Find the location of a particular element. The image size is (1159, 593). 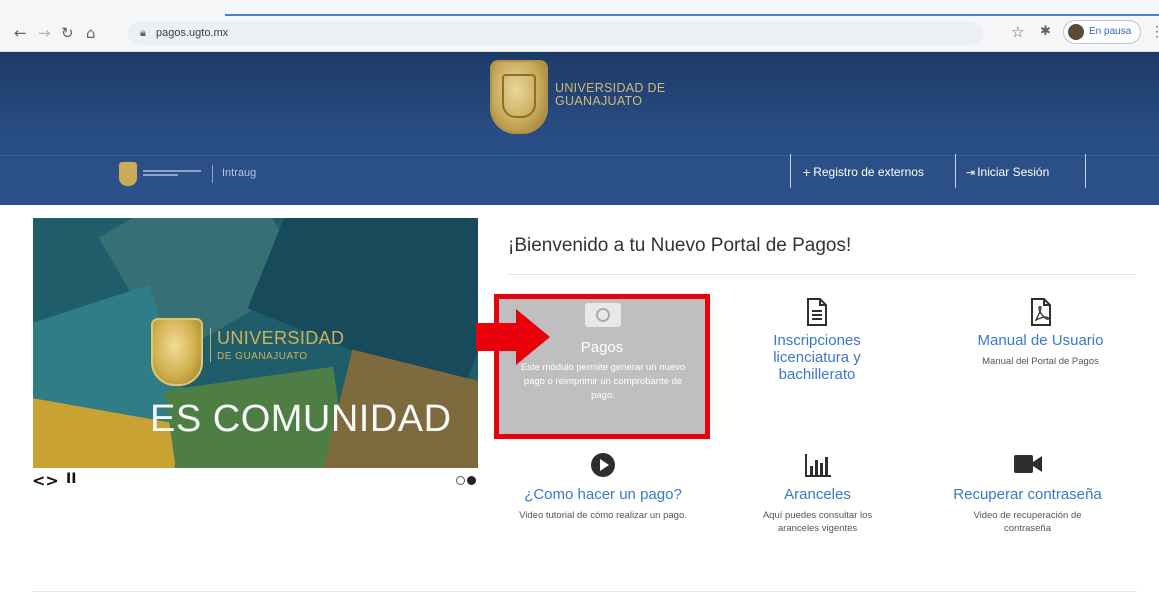

address-bar: 🔒︎ pagos.ugto.mx is located at coordinates (555, 33).